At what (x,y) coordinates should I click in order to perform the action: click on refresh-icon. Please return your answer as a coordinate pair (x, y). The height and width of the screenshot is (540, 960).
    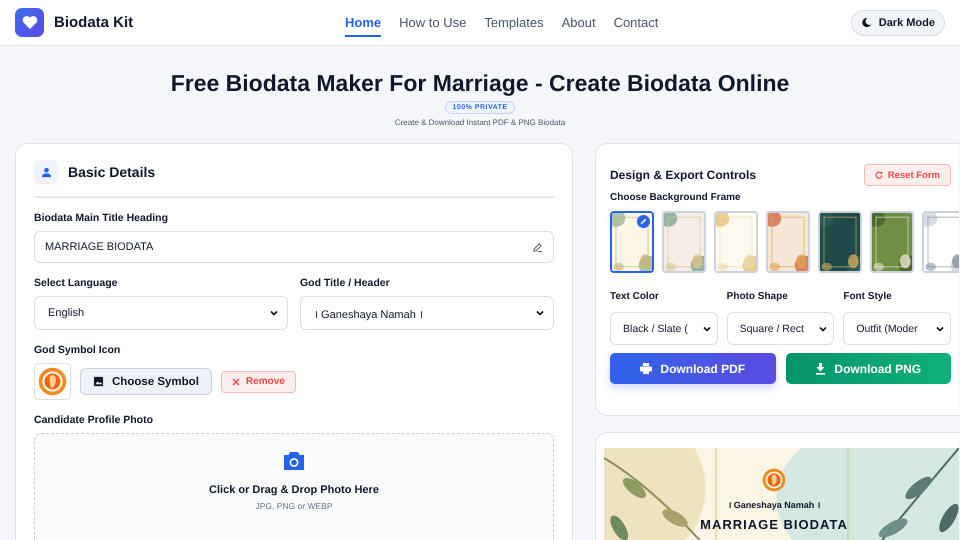
    Looking at the image, I should click on (878, 175).